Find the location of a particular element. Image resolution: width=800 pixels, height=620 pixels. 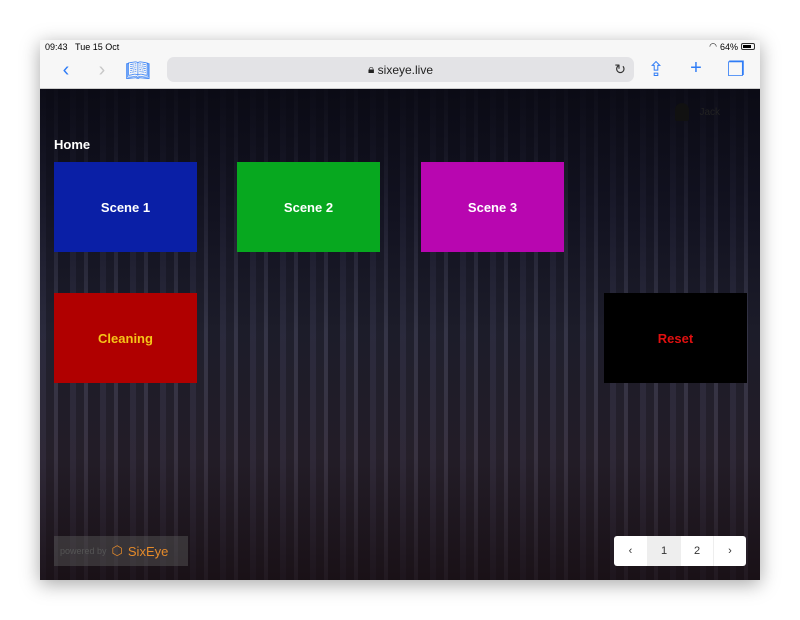

brand-name: SixEye is located at coordinates (148, 551).